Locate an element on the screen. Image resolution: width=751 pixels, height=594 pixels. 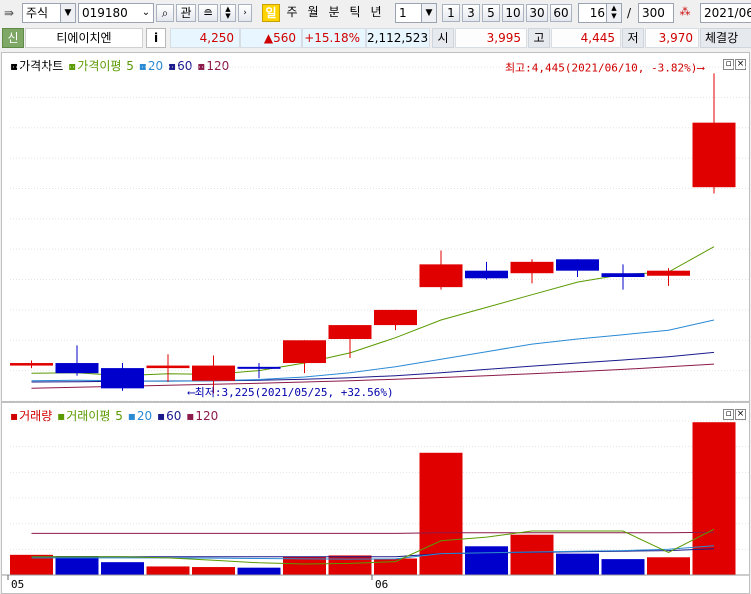
chevron-down-icon: ⌄ is located at coordinates (146, 12).